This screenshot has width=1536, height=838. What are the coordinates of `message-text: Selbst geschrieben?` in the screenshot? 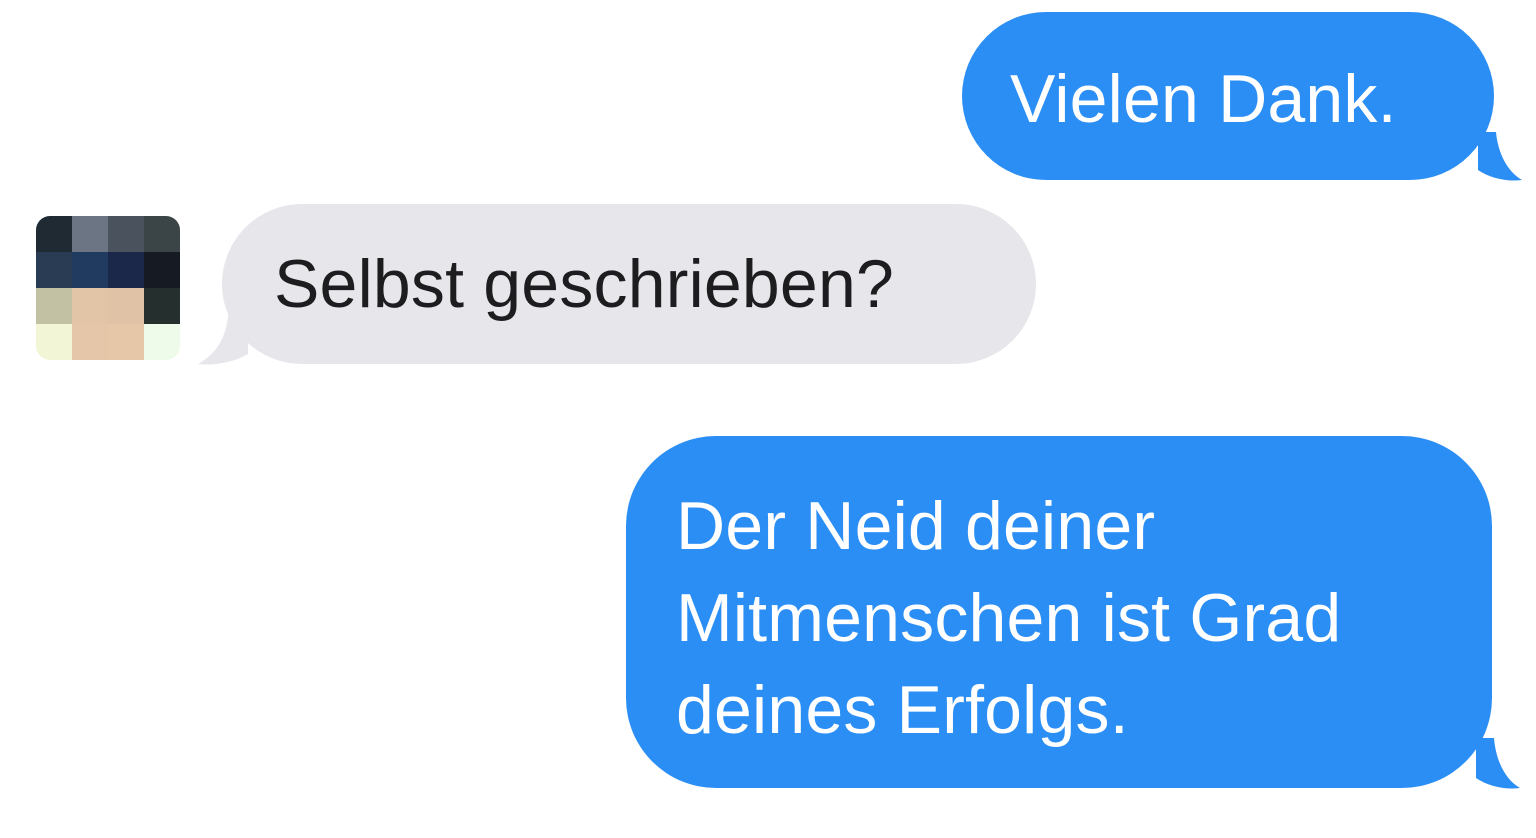 It's located at (584, 284).